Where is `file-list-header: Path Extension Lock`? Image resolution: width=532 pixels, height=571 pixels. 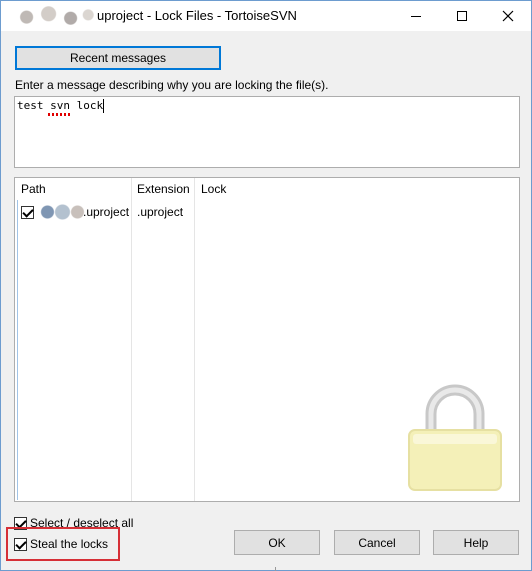 file-list-header: Path Extension Lock is located at coordinates (267, 189).